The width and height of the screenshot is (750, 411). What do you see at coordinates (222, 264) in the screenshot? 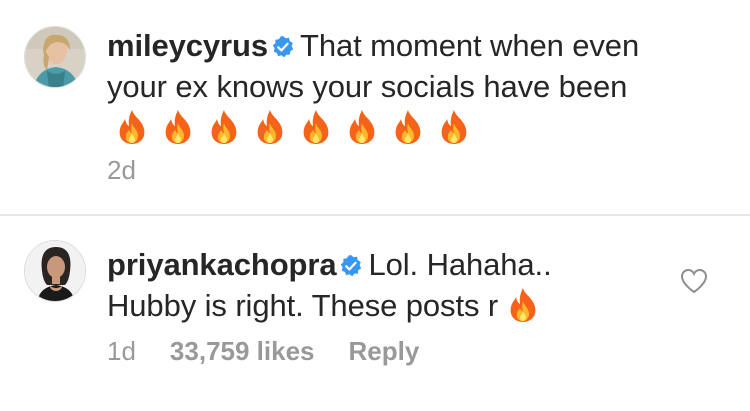
I see `username-priyankachopra: priyankachopra` at bounding box center [222, 264].